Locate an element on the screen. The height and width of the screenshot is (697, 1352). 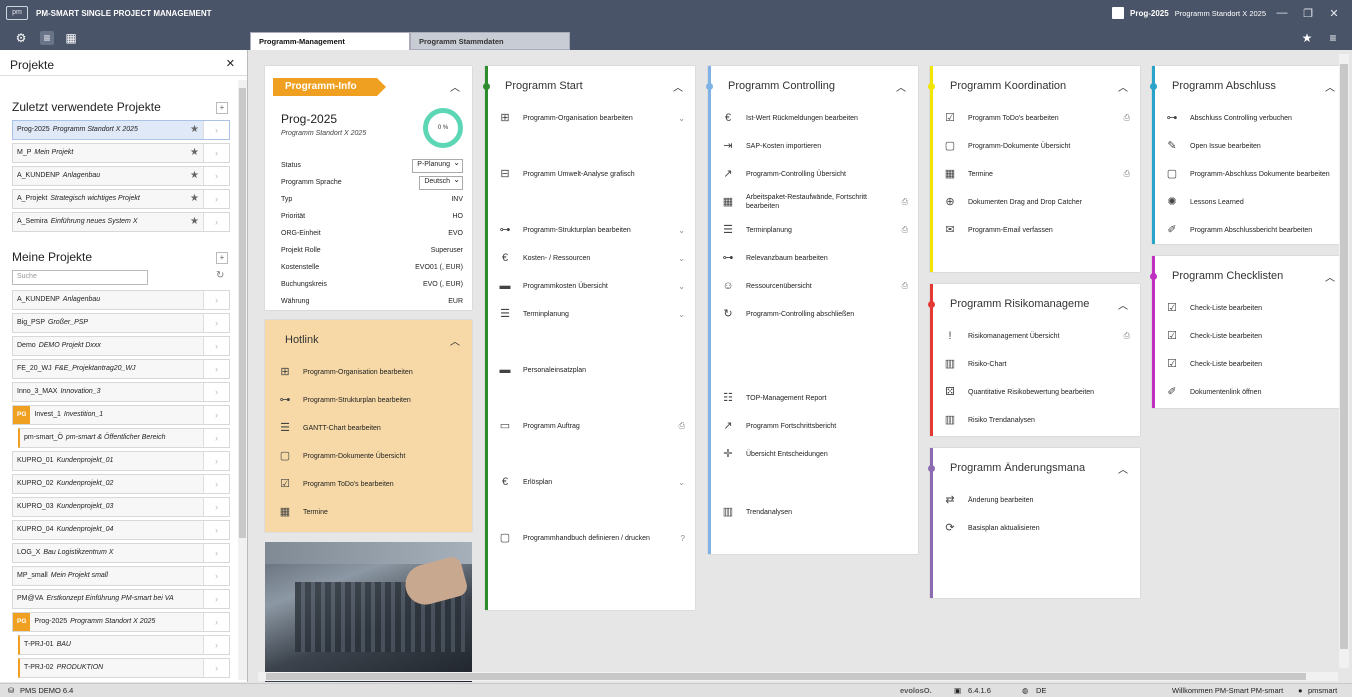
project-row: PG Invest_1 Investition_1 › is located at coordinates (121, 415).